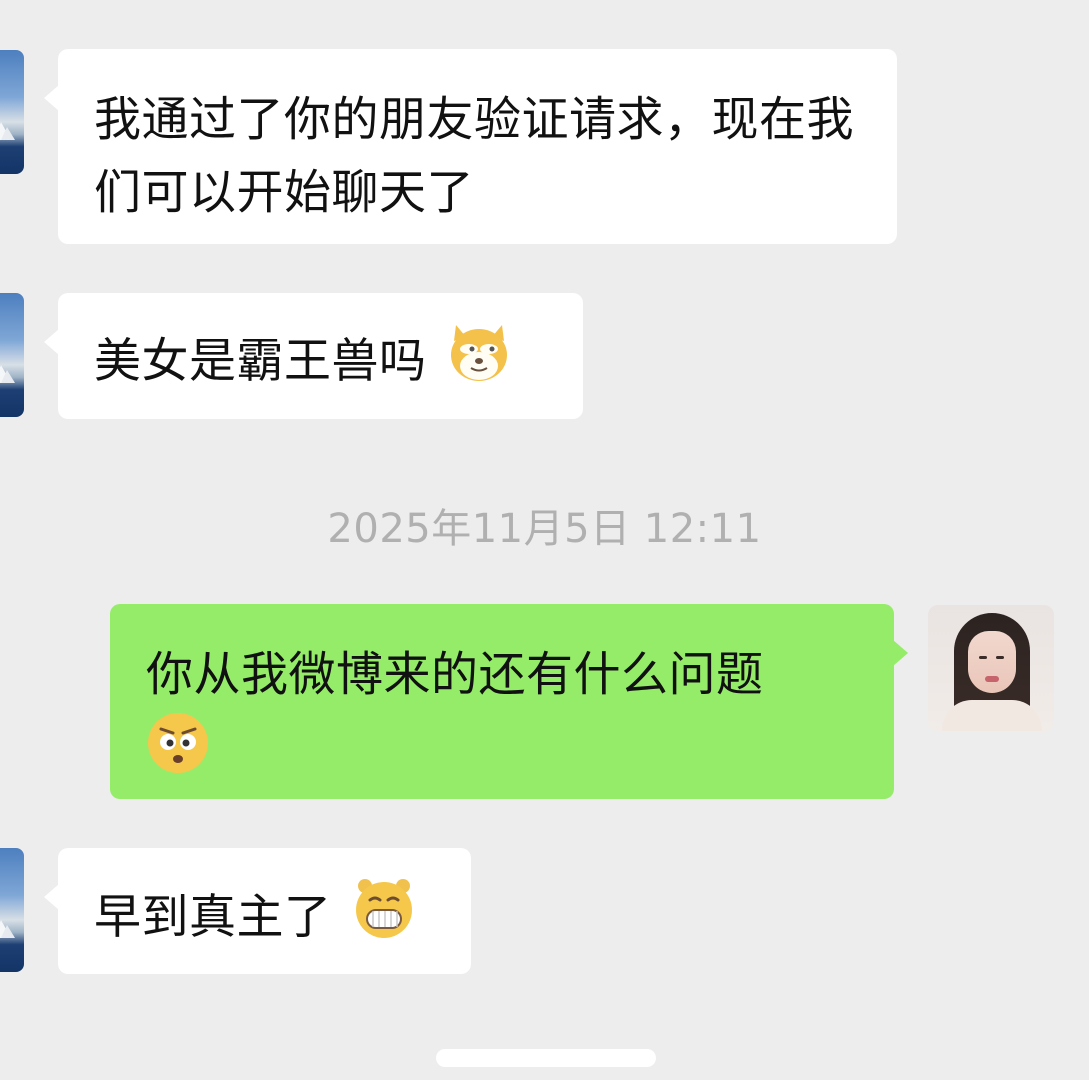  Describe the element at coordinates (546, 1058) in the screenshot. I see `home-indicator` at that location.